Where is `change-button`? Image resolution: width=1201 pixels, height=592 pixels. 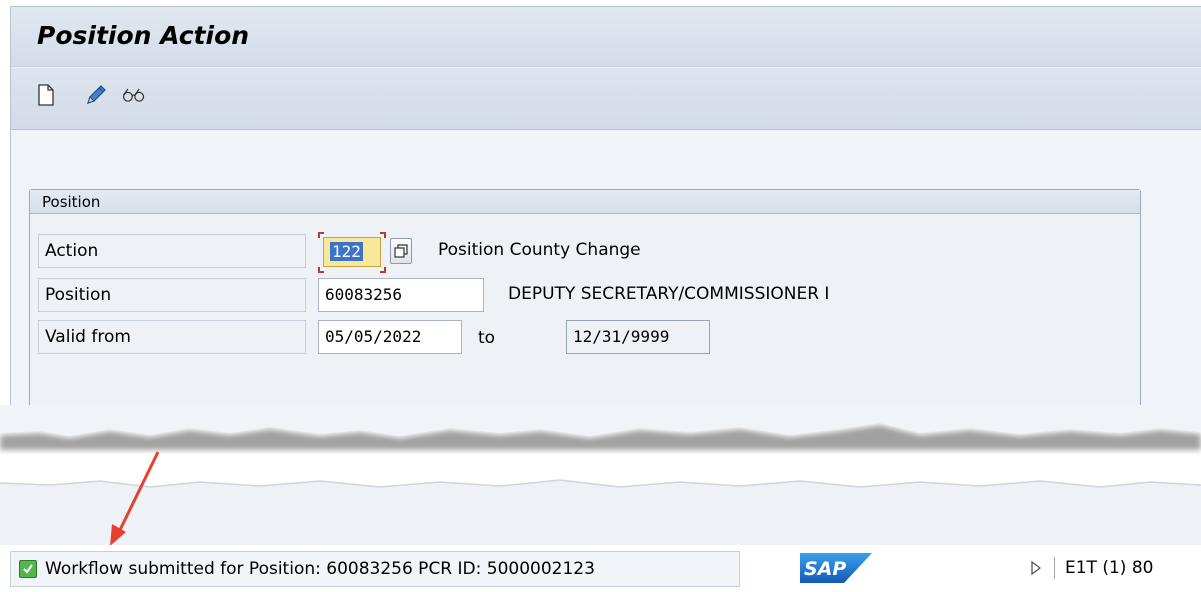
change-button is located at coordinates (96, 95).